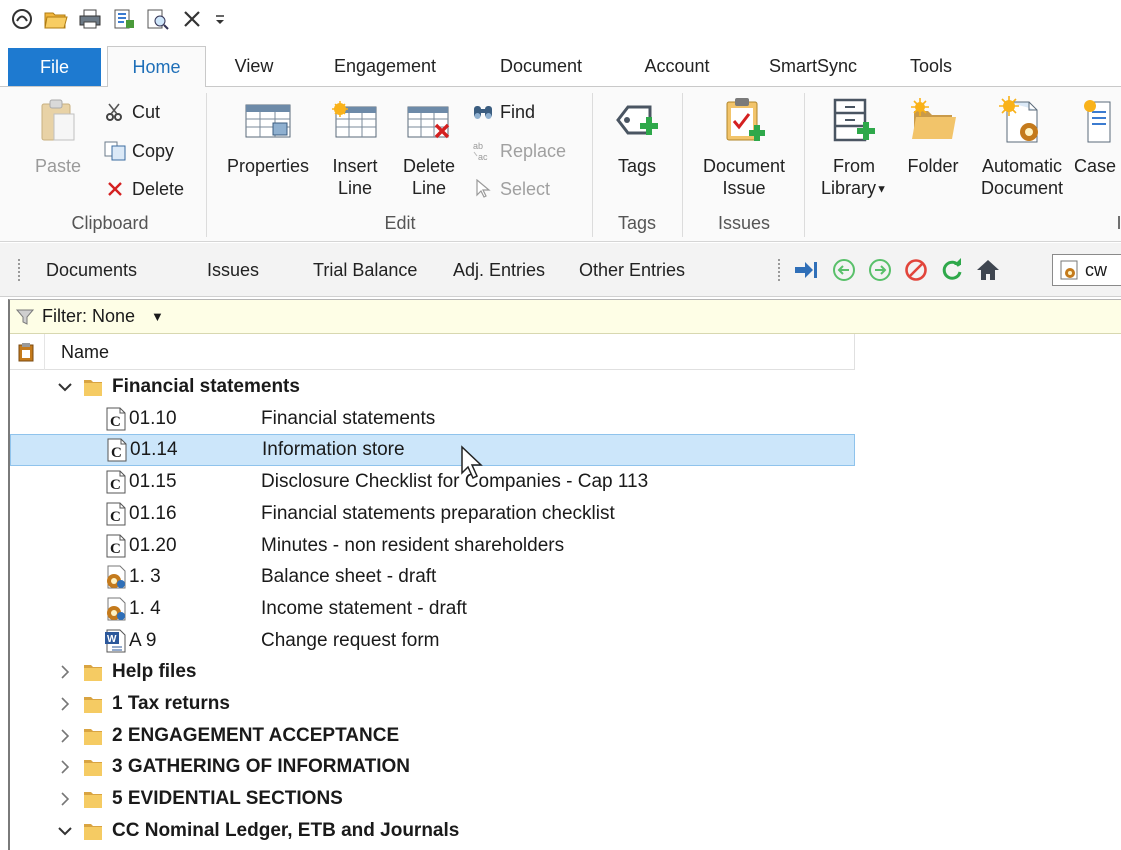 Image resolution: width=1121 pixels, height=850 pixels. What do you see at coordinates (813, 66) in the screenshot?
I see `tab-smartsync: SmartSync` at bounding box center [813, 66].